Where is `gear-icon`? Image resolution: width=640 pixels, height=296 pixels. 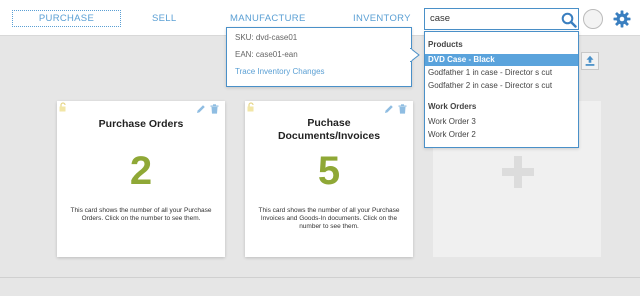 gear-icon is located at coordinates (622, 19).